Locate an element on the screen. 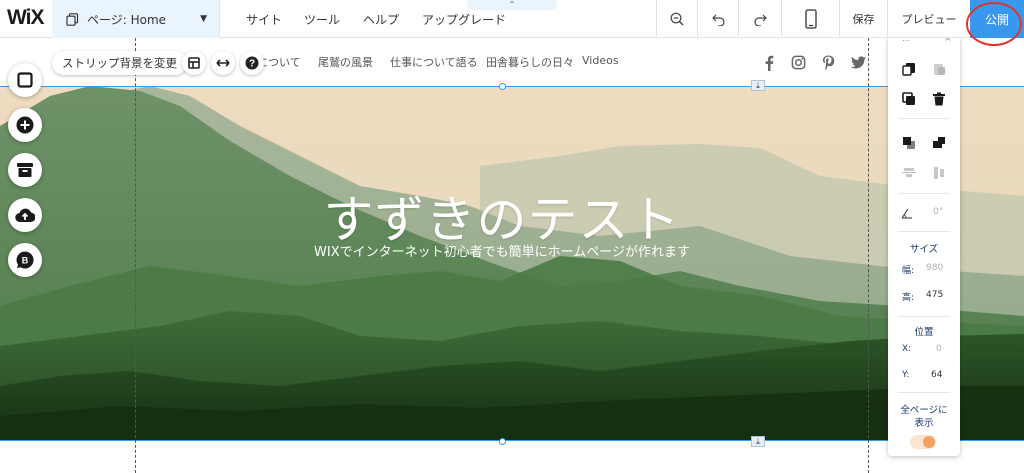 The height and width of the screenshot is (473, 1024). publish-button: 公開 is located at coordinates (997, 19).